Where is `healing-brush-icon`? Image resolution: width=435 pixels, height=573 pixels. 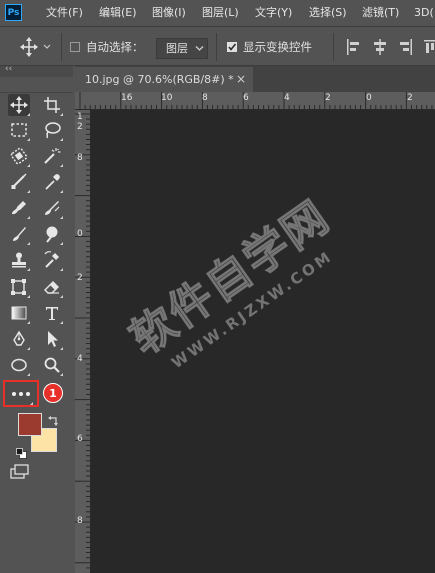
healing-brush-icon is located at coordinates (19, 208).